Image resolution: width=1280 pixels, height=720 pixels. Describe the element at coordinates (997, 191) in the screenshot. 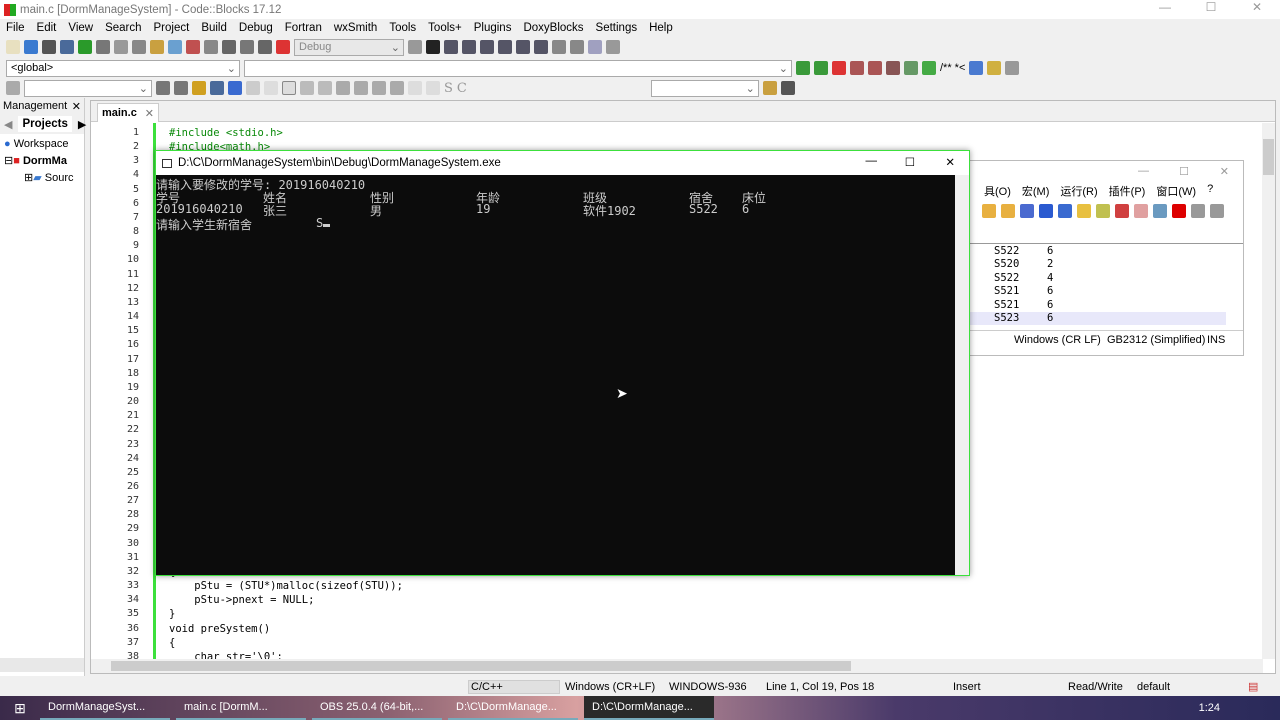

I see `bg-menu-item: 具(O)` at that location.